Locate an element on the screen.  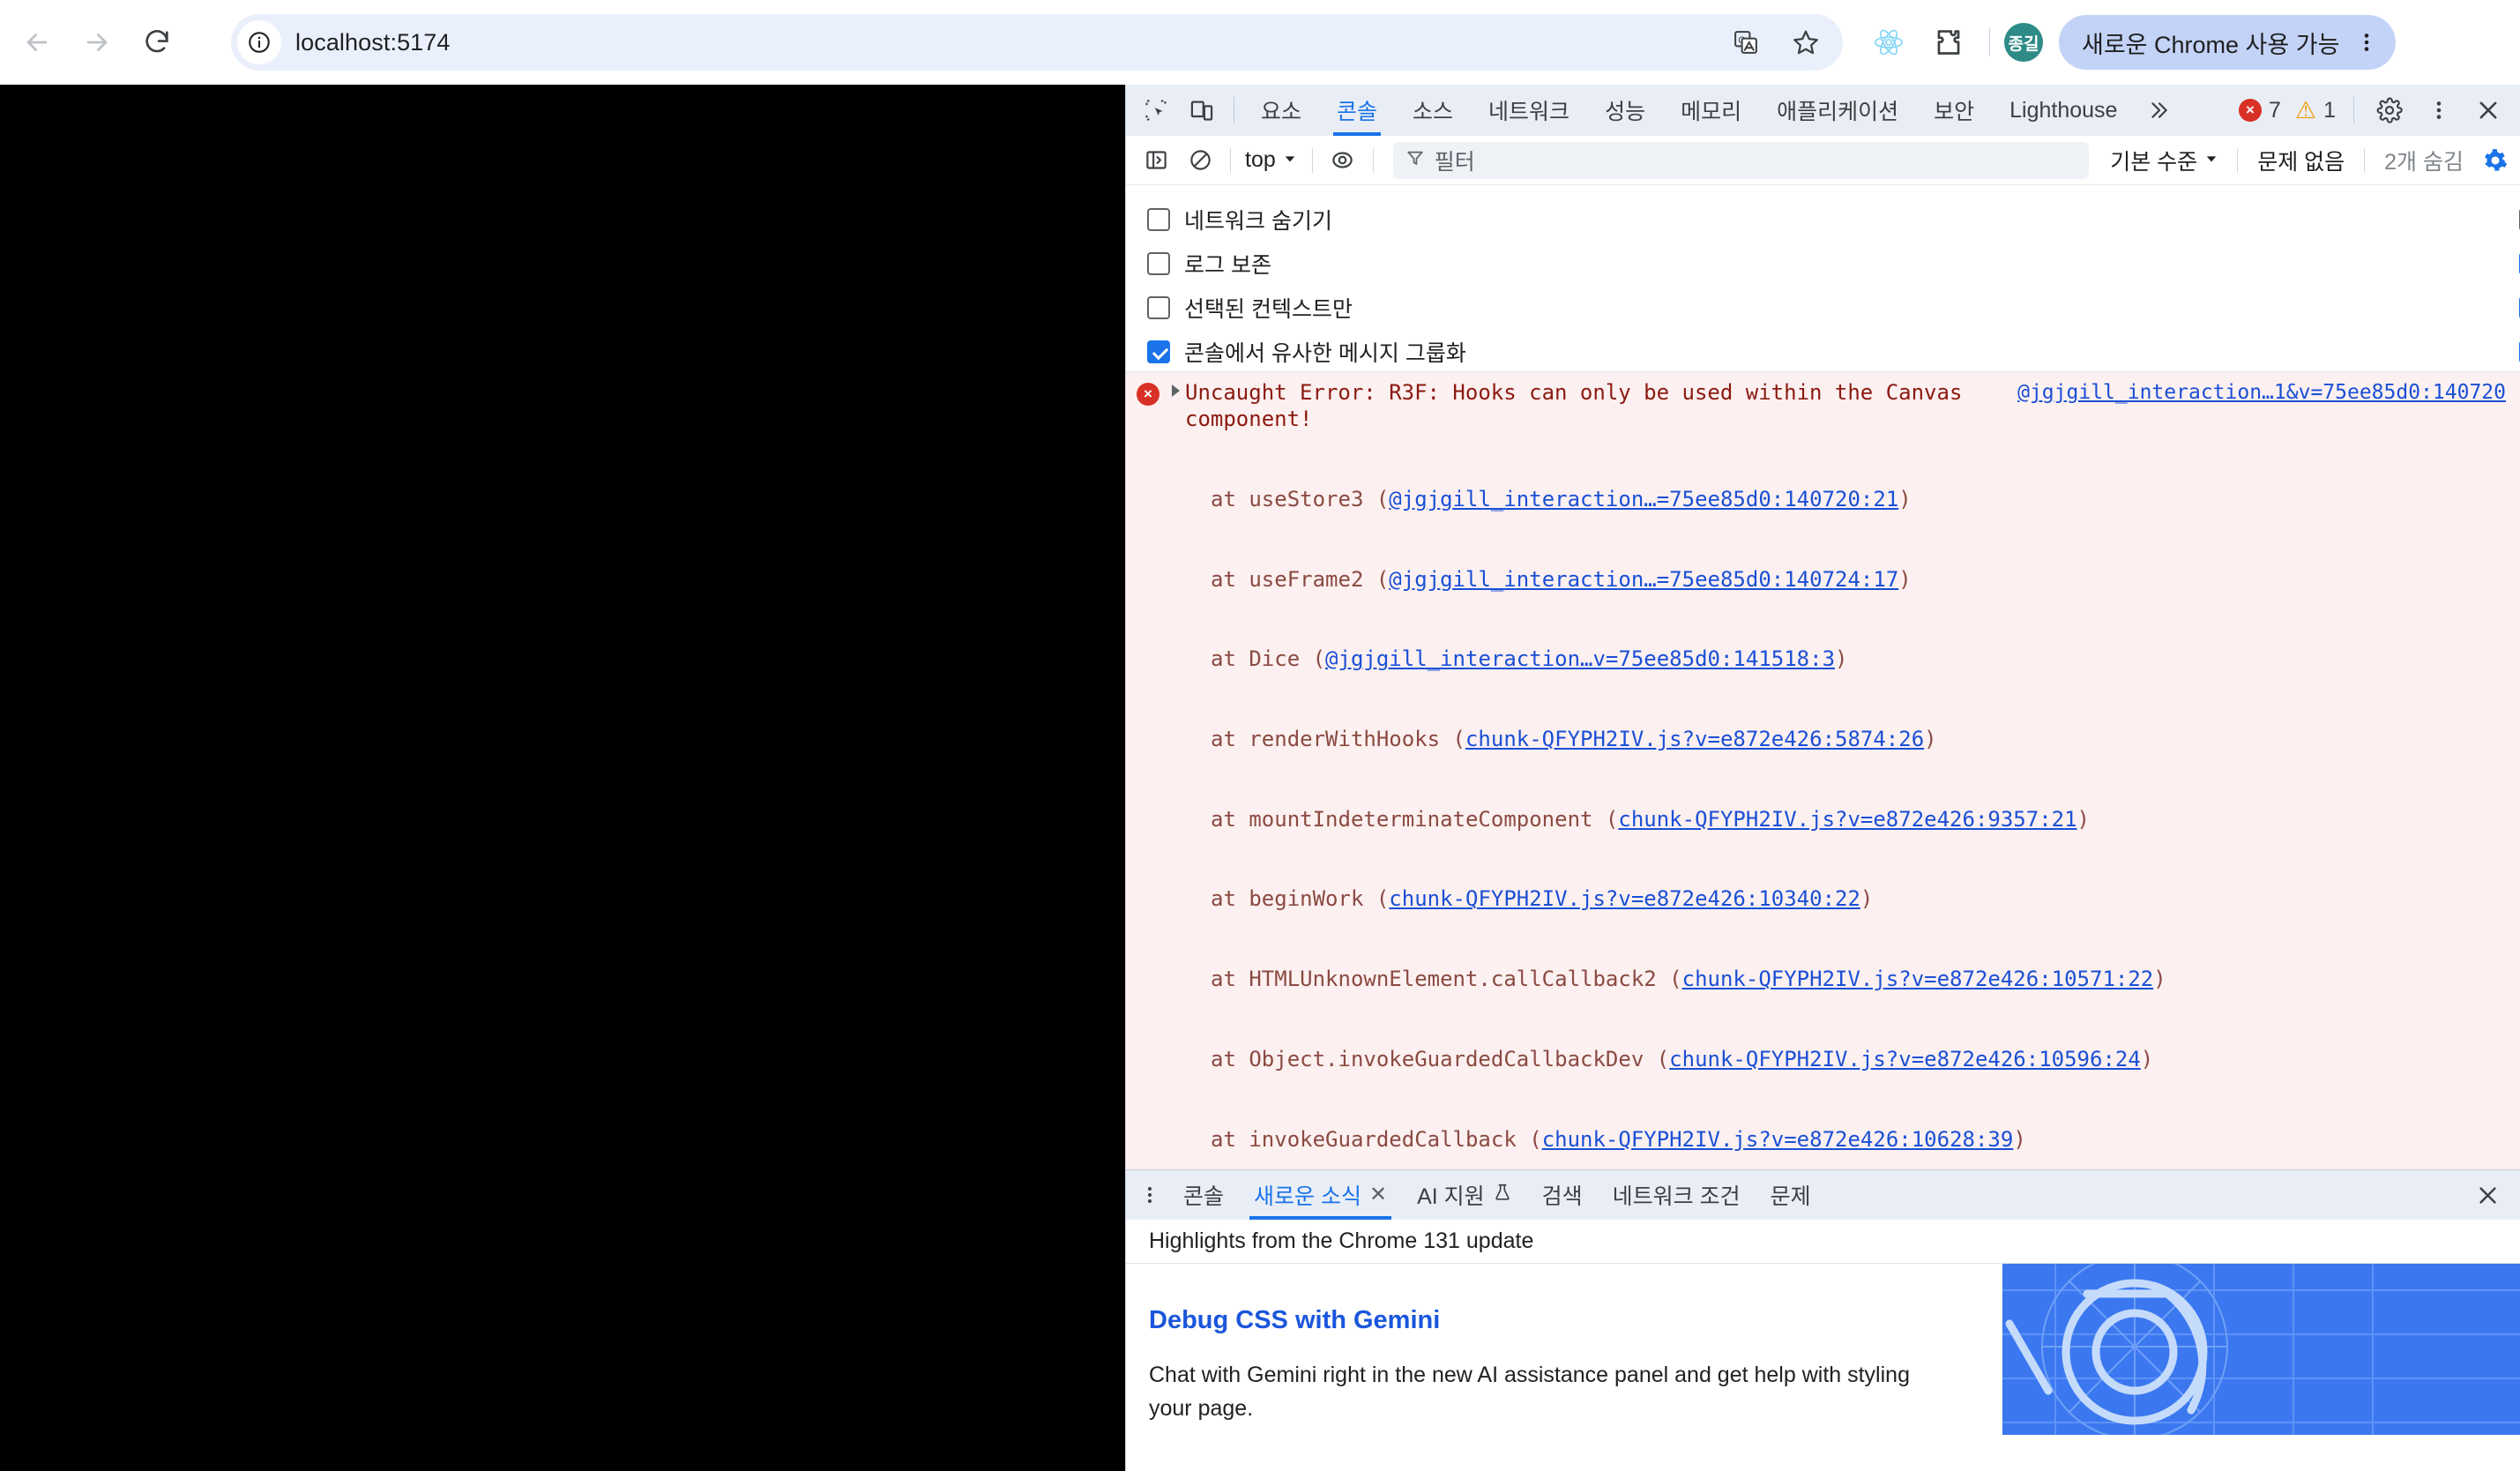
tab-label: 네트워크 is located at coordinates (1529, 112).